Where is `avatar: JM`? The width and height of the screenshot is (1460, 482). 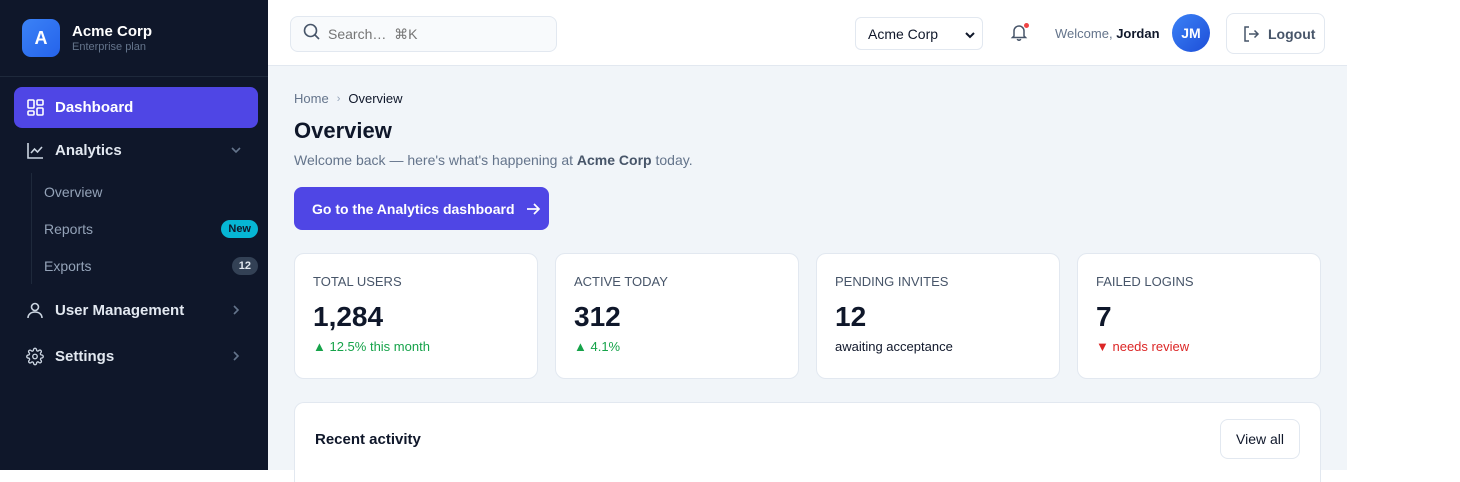
avatar: JM is located at coordinates (1191, 33).